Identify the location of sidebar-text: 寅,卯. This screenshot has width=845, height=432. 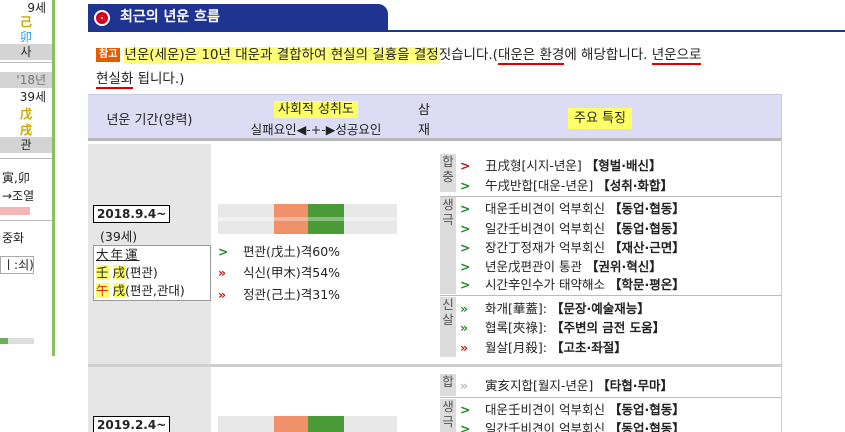
(16, 178).